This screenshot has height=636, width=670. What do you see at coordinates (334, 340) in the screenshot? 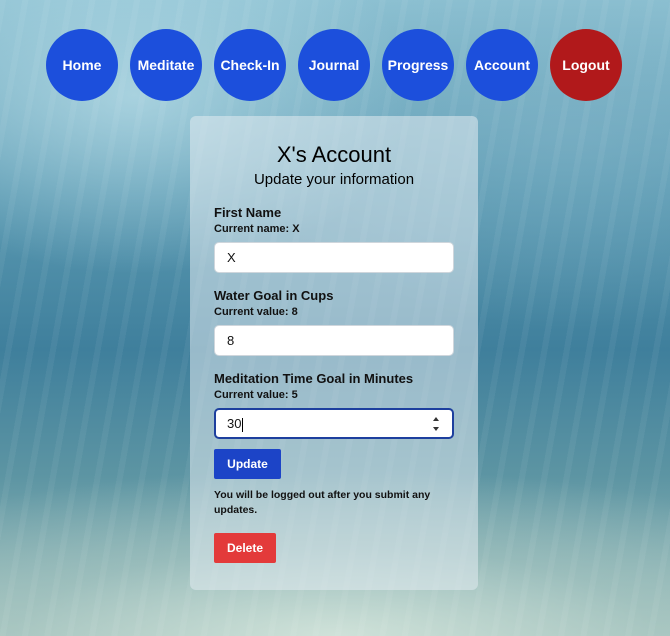
I see `water-goal-input: 8` at bounding box center [334, 340].